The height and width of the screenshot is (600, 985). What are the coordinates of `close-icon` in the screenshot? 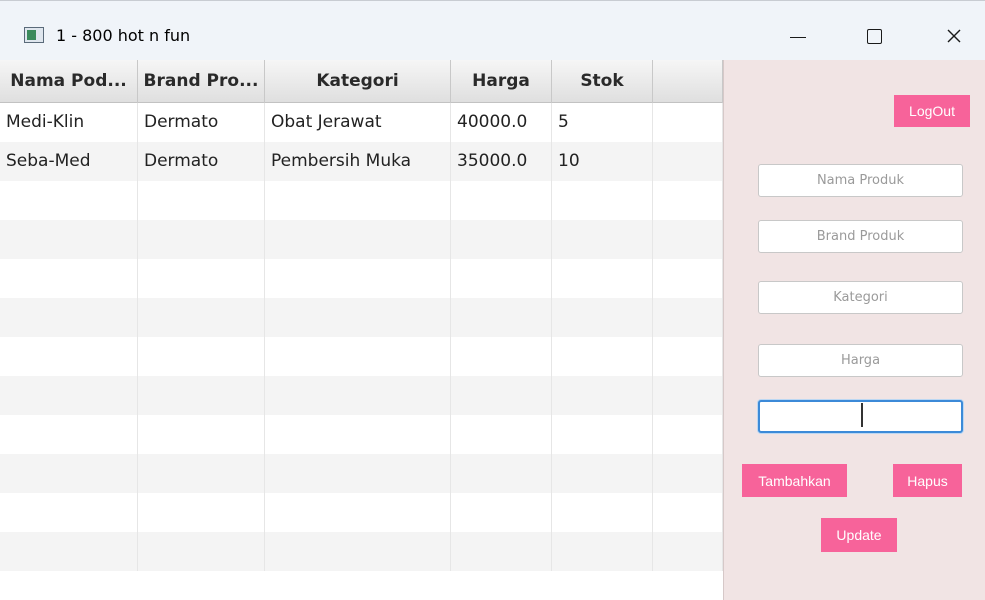 It's located at (954, 36).